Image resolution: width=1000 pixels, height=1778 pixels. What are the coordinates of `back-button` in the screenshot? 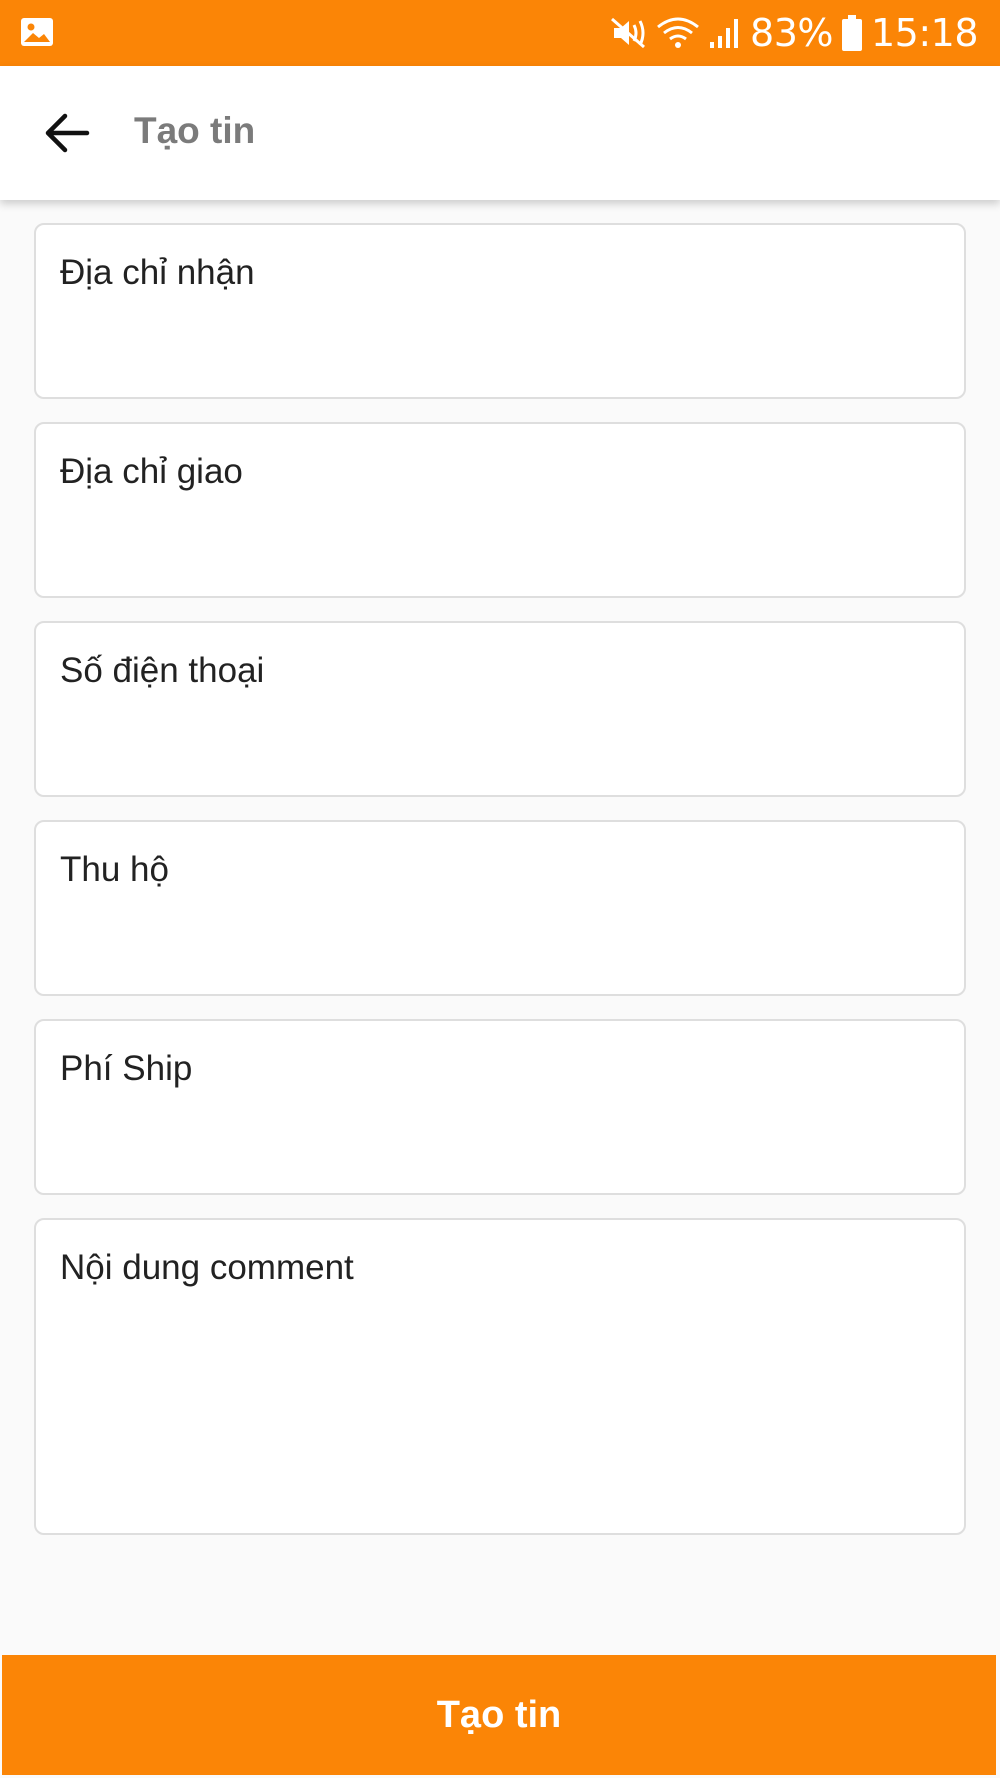 It's located at (67, 133).